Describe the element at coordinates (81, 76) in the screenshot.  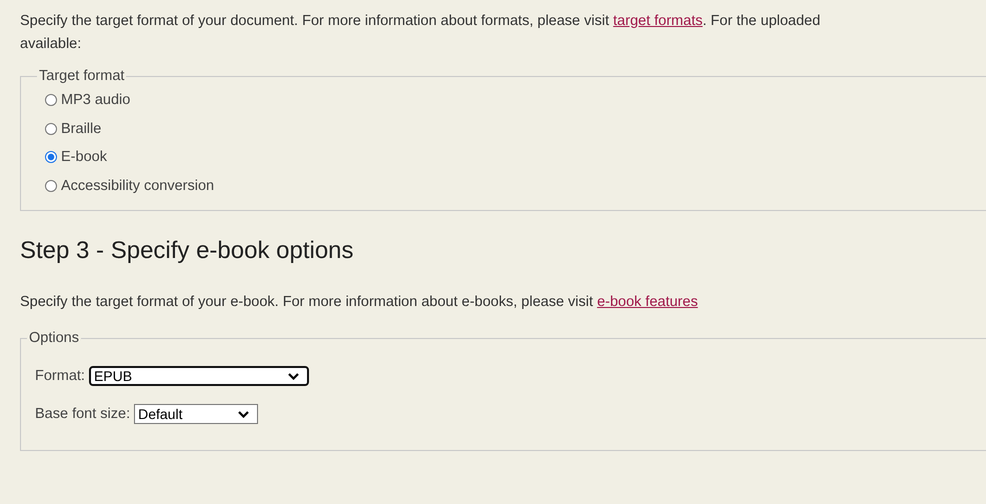
I see `group-legend: Target format` at that location.